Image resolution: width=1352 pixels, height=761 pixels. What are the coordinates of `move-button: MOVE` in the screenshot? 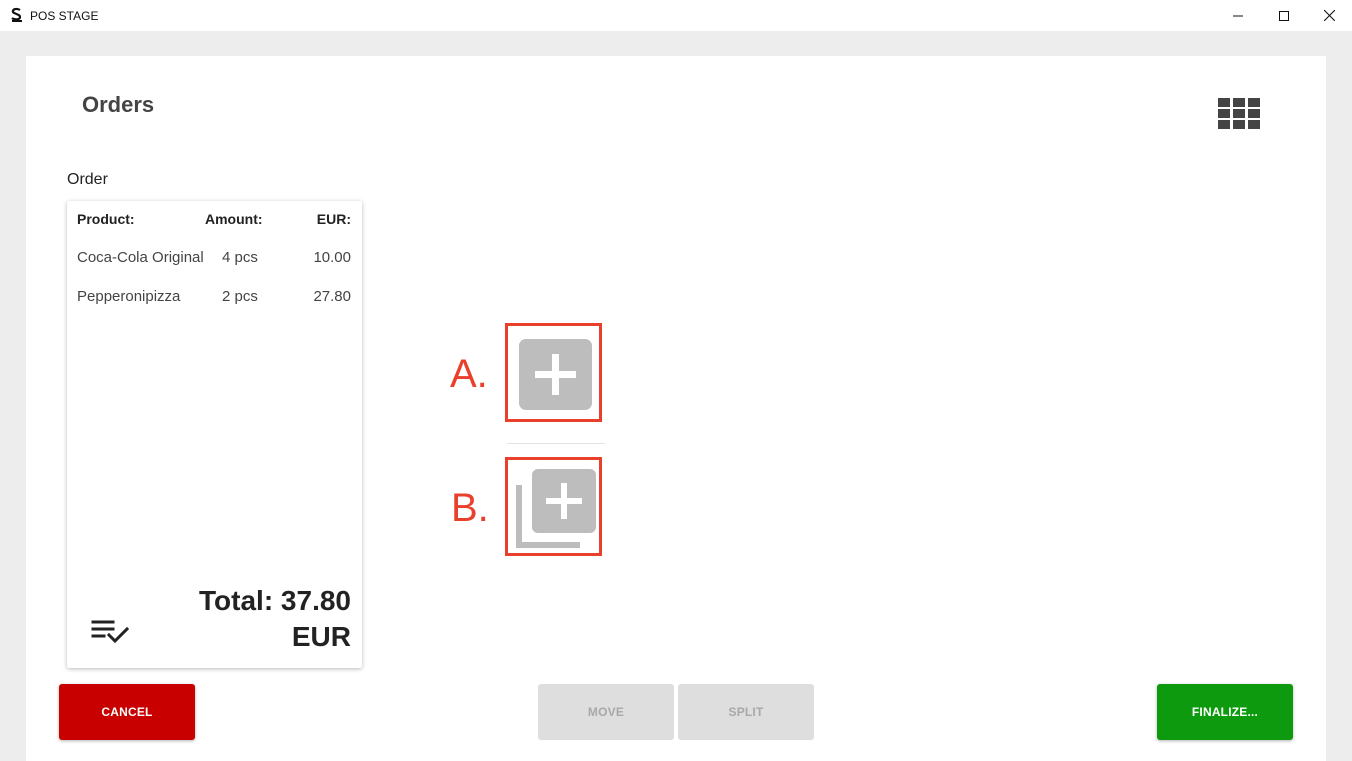 It's located at (606, 712).